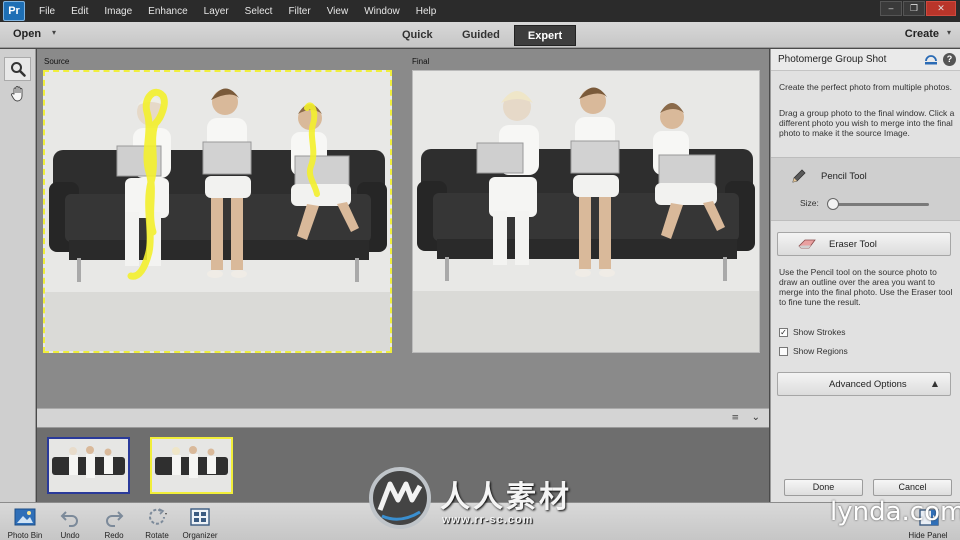 The image size is (960, 540). What do you see at coordinates (417, 35) in the screenshot?
I see `tab-quick: Quick` at bounding box center [417, 35].